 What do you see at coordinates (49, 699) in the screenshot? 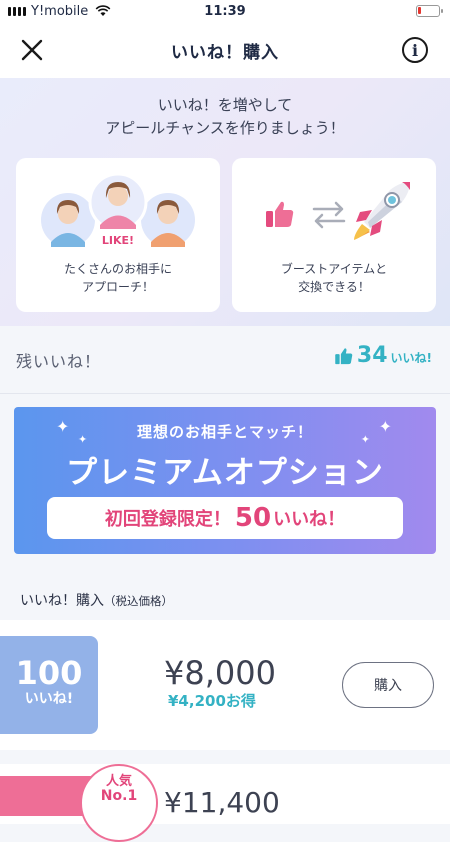
I see `quantity-unit: いいね!` at bounding box center [49, 699].